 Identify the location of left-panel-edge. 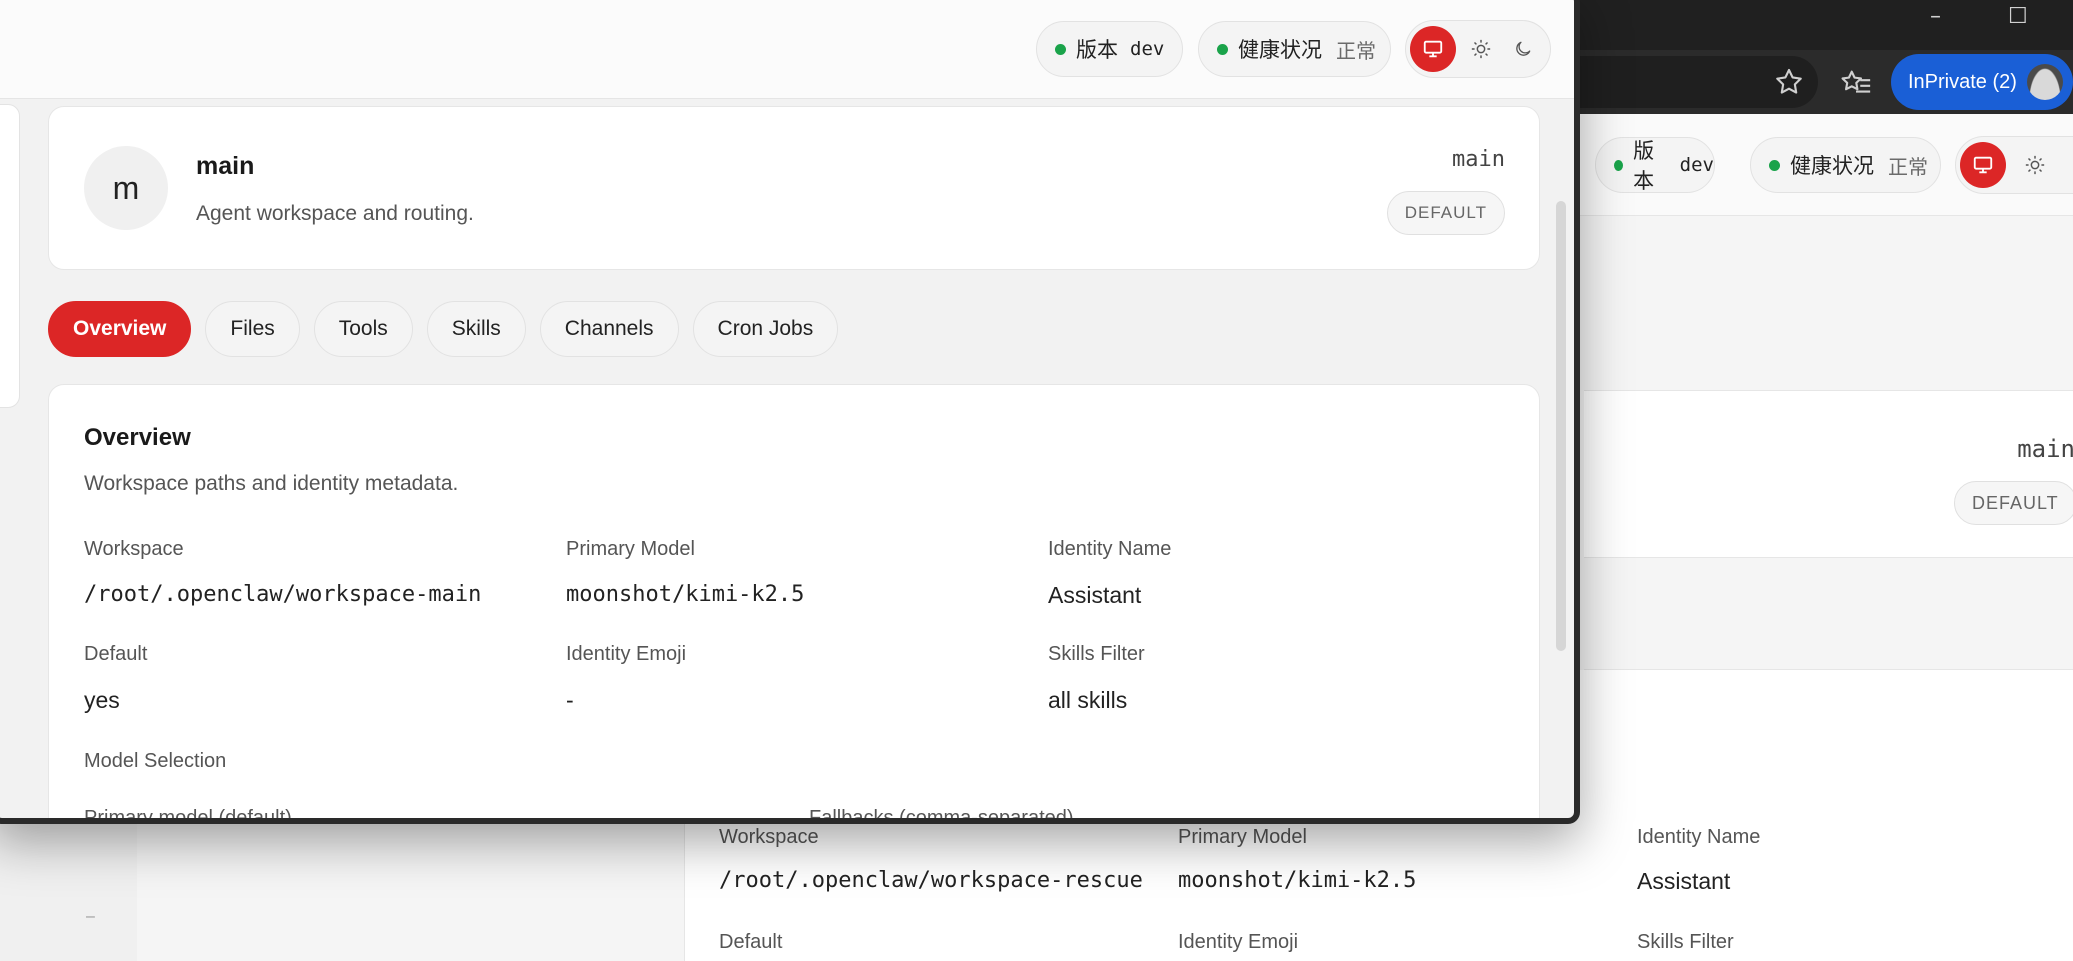
(10, 256).